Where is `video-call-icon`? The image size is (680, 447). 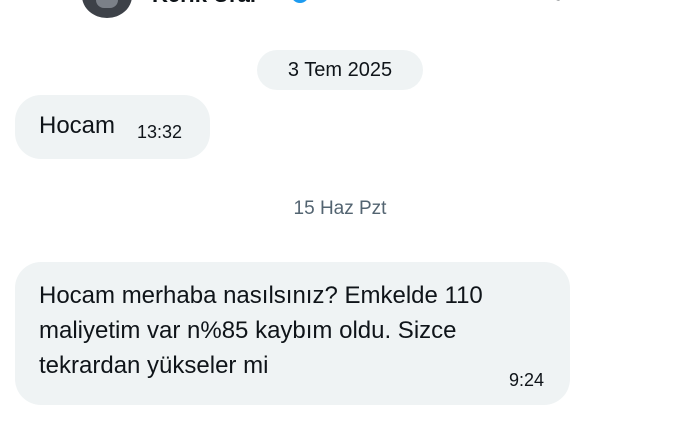 video-call-icon is located at coordinates (626, 1).